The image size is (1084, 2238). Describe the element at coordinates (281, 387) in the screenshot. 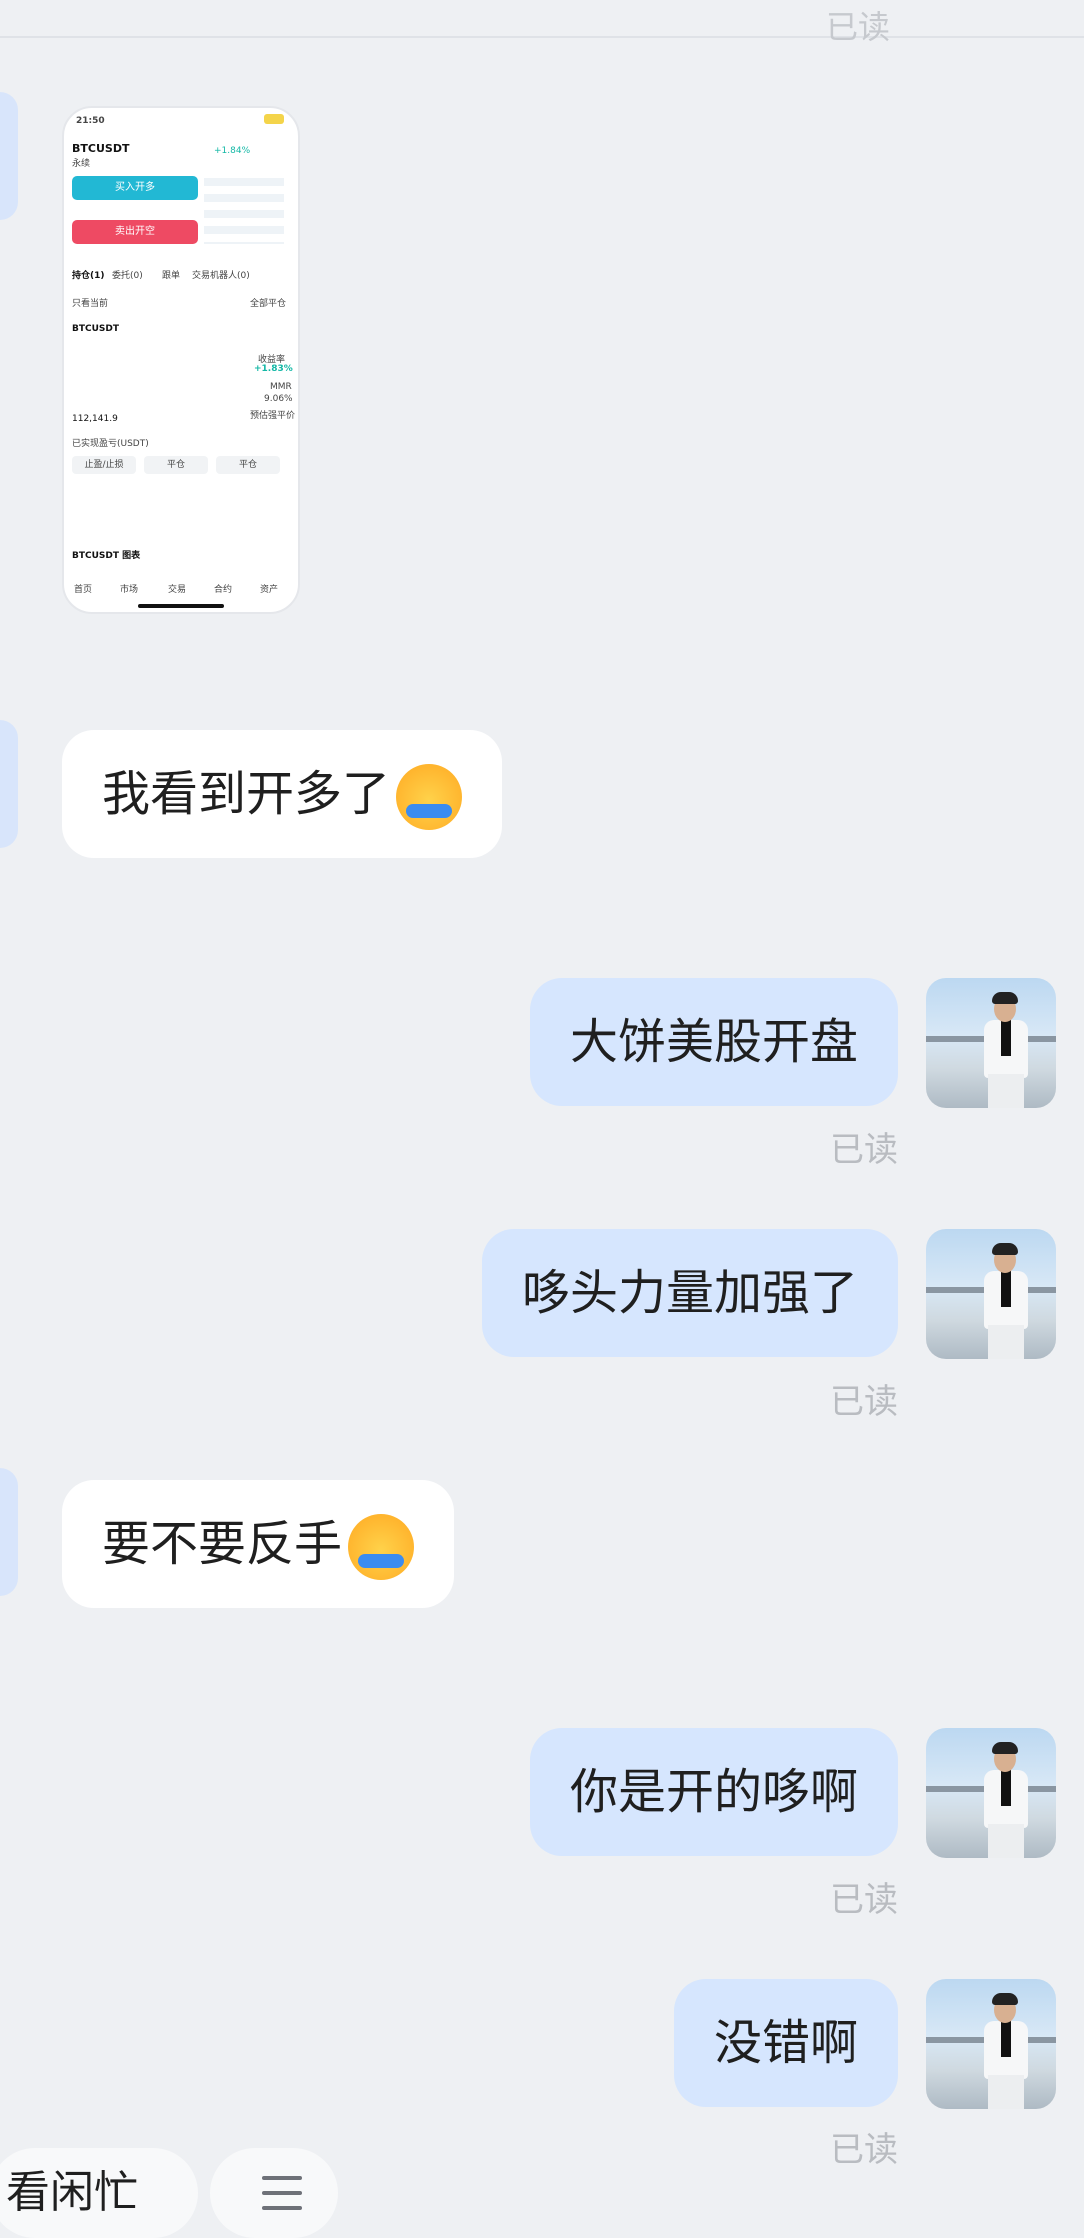

I see `thumb-mmr-label: MMR` at that location.